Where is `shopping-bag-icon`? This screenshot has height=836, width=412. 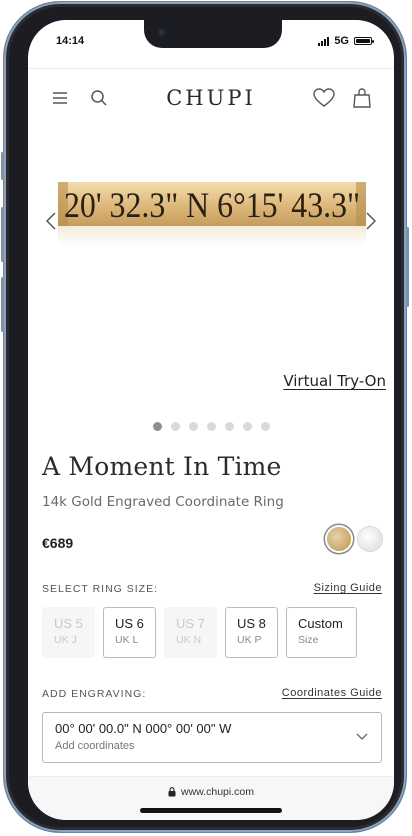
shopping-bag-icon is located at coordinates (362, 98).